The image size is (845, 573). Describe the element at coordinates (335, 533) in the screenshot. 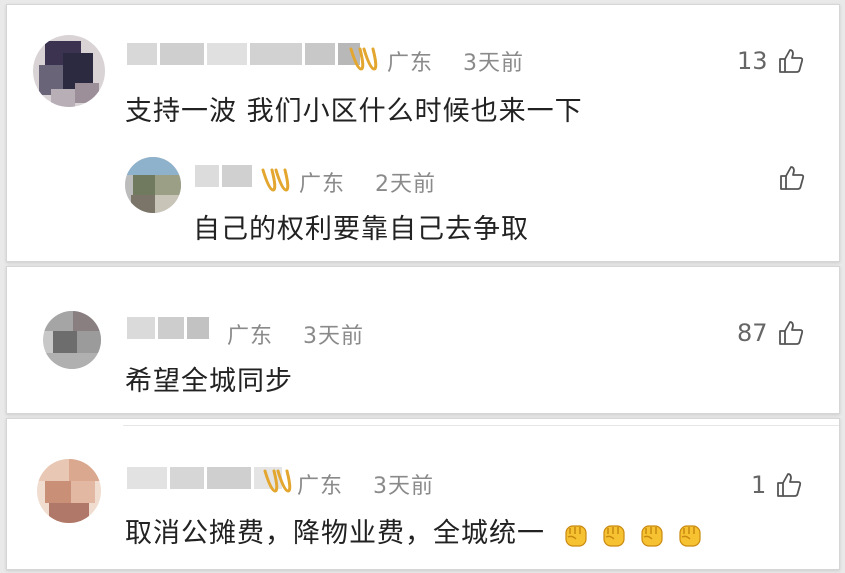

I see `comment-text: 取消公摊费，降物业费，全城统一` at that location.